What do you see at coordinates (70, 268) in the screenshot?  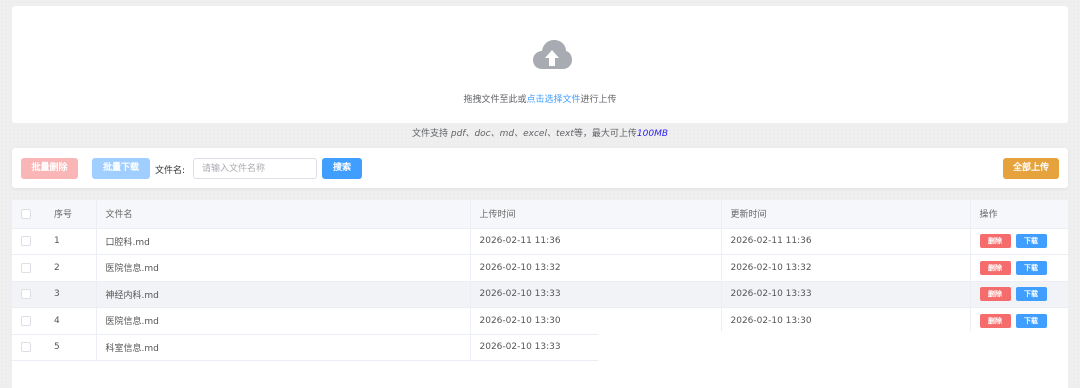 I see `row-index: 2` at bounding box center [70, 268].